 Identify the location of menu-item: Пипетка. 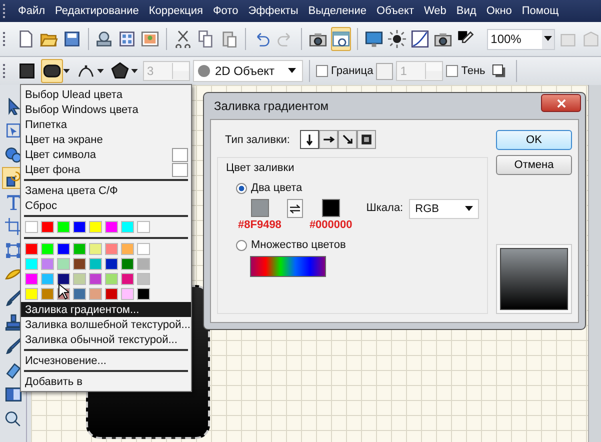
(106, 124).